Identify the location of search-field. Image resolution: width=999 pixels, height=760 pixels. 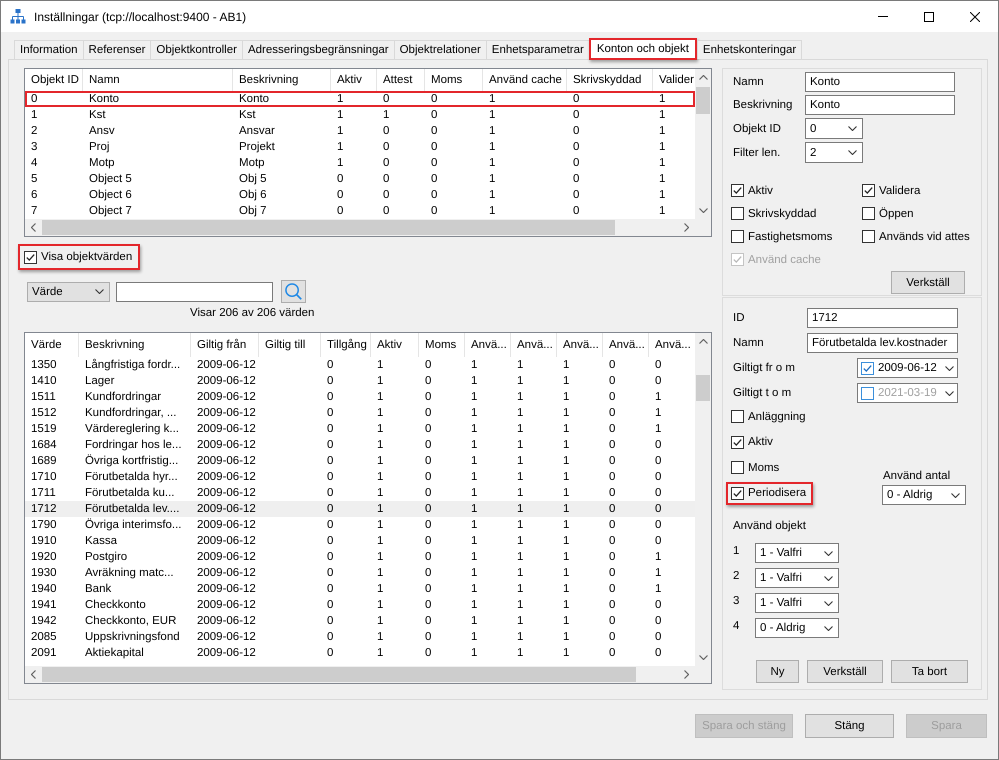
(194, 292).